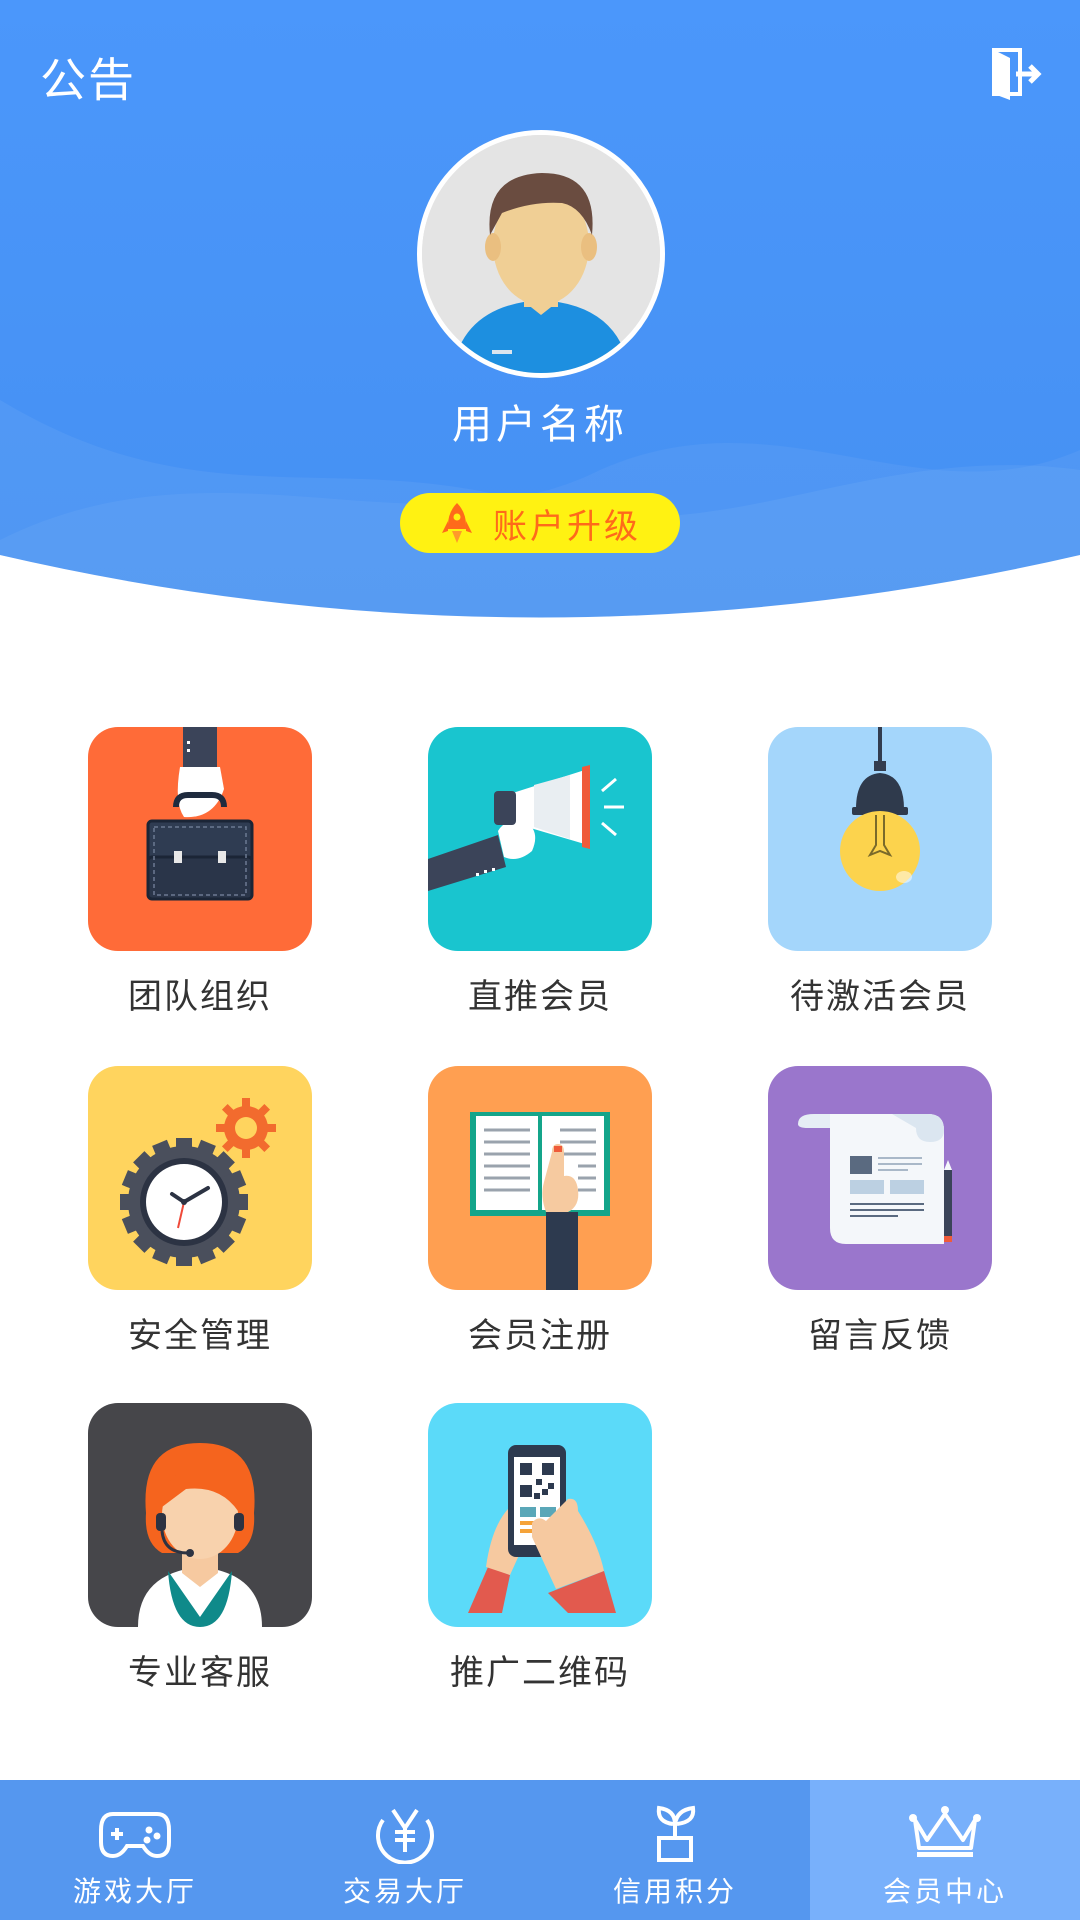 The width and height of the screenshot is (1080, 1920). I want to click on rocket-icon, so click(457, 523).